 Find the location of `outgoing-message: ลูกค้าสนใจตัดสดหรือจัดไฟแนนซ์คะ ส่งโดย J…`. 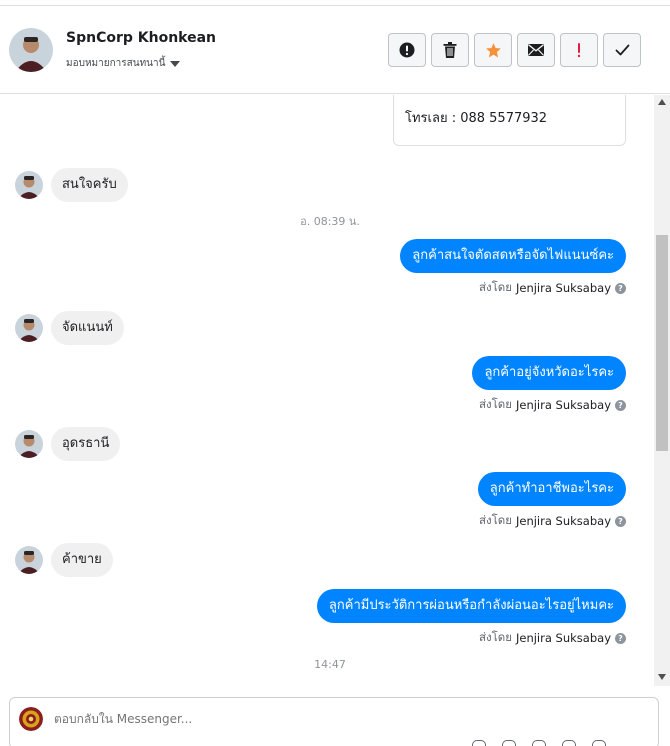

outgoing-message: ลูกค้าสนใจตัดสดหรือจัดไฟแนนซ์คะ ส่งโดย J… is located at coordinates (513, 268).